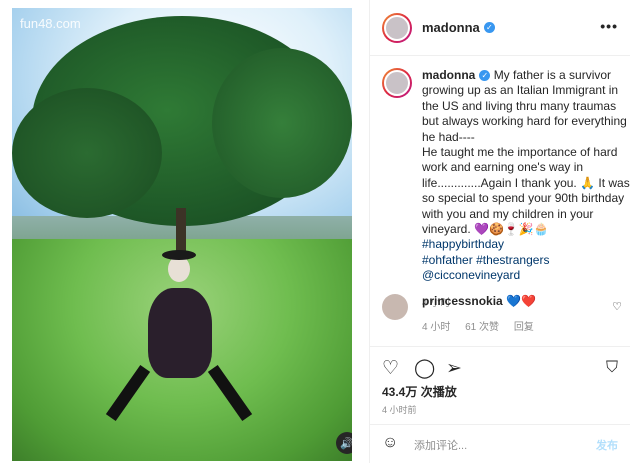 This screenshot has width=630, height=463. I want to click on comment-like-icon: ♡, so click(617, 306).